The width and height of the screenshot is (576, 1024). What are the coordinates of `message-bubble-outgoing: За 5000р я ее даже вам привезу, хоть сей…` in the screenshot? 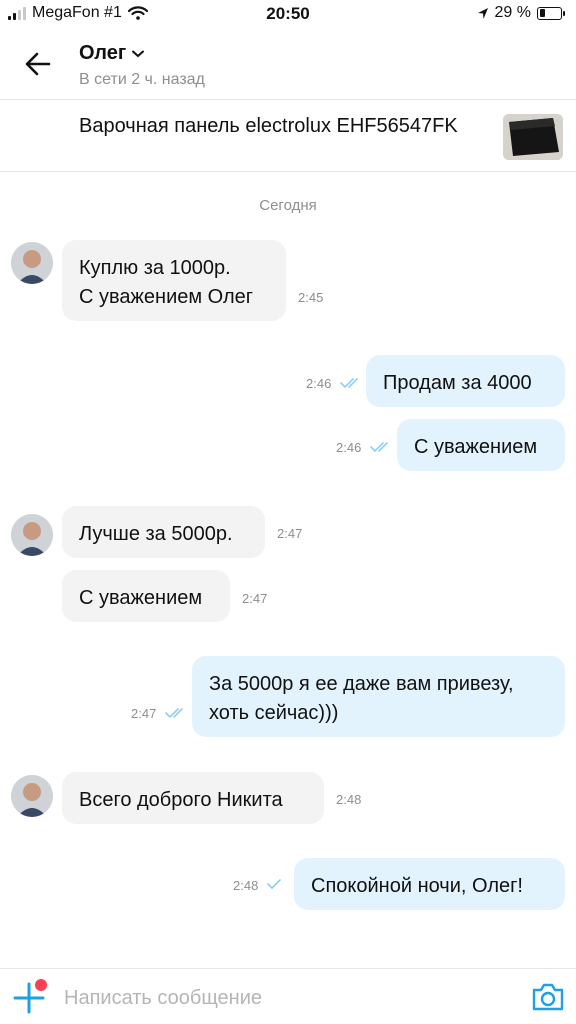 It's located at (378, 696).